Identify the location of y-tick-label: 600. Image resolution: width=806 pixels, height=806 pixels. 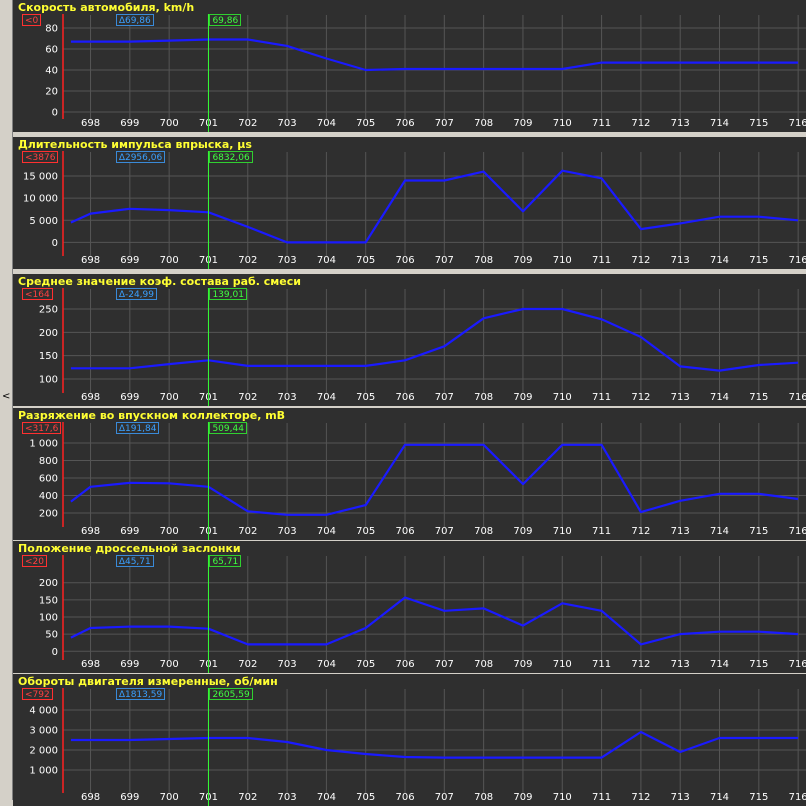
(48, 479).